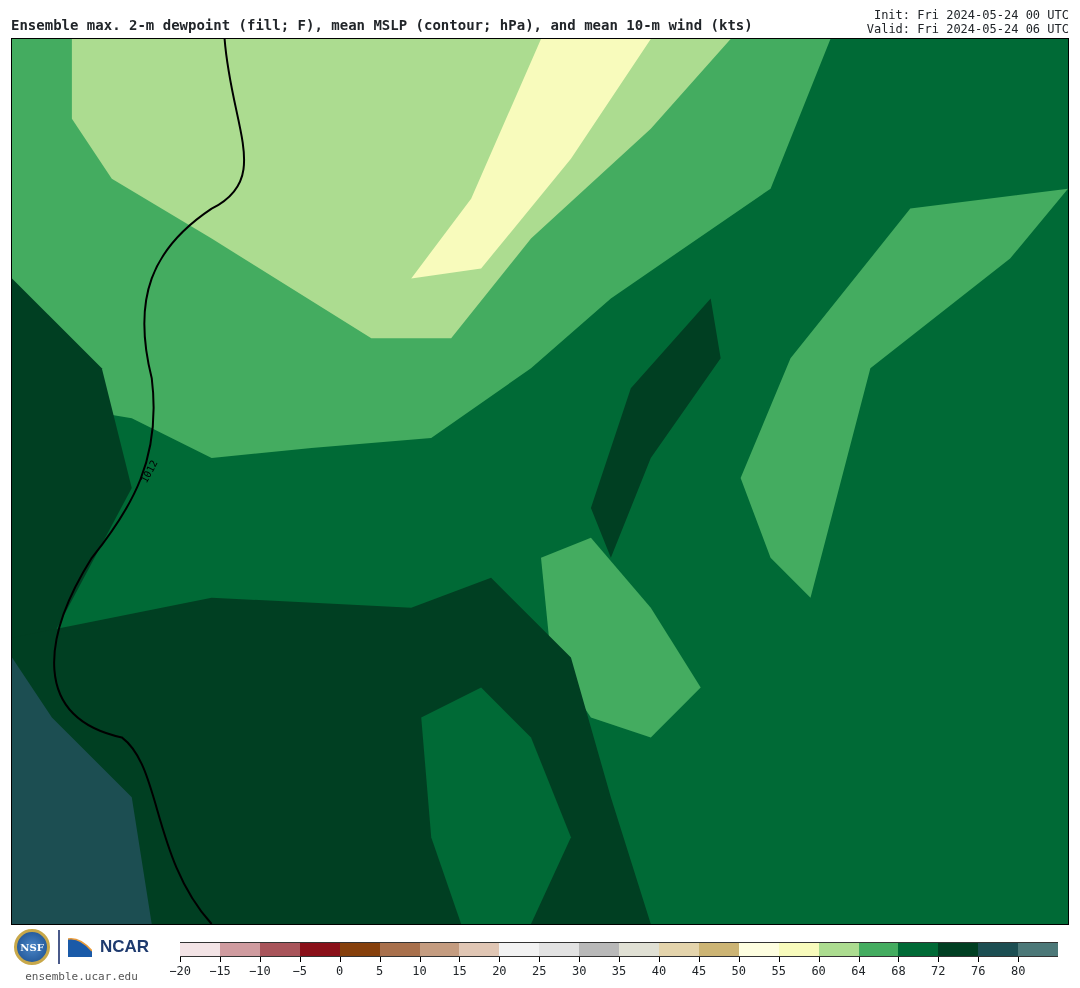  I want to click on tick-label: 5, so click(380, 971).